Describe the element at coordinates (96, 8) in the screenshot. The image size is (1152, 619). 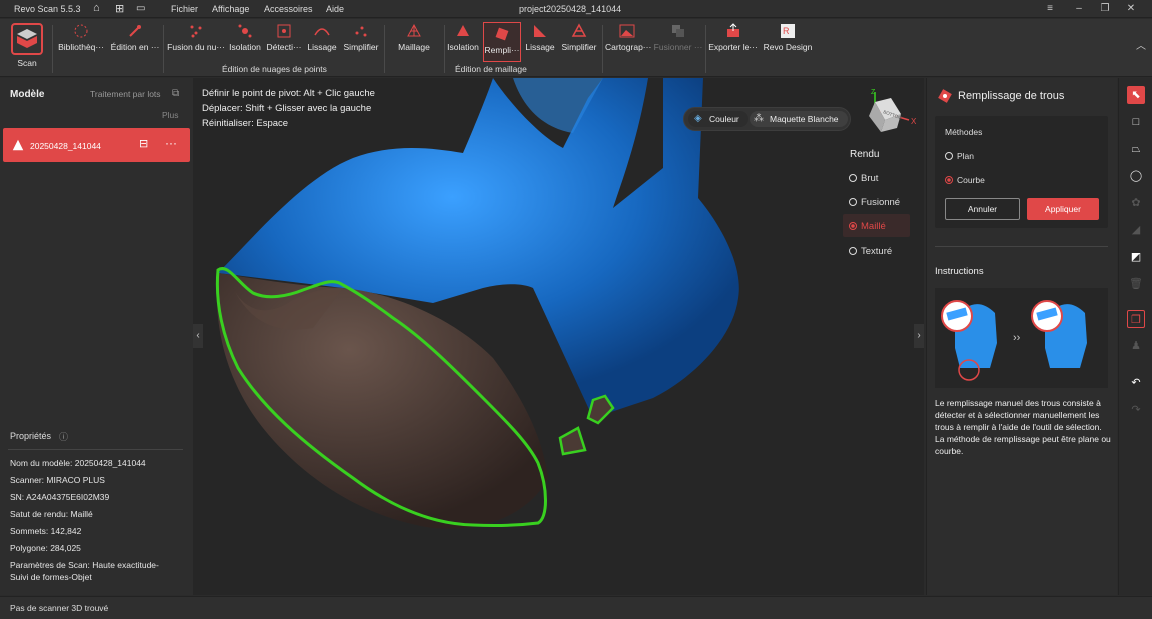
I see `home-icon: ⌂` at that location.